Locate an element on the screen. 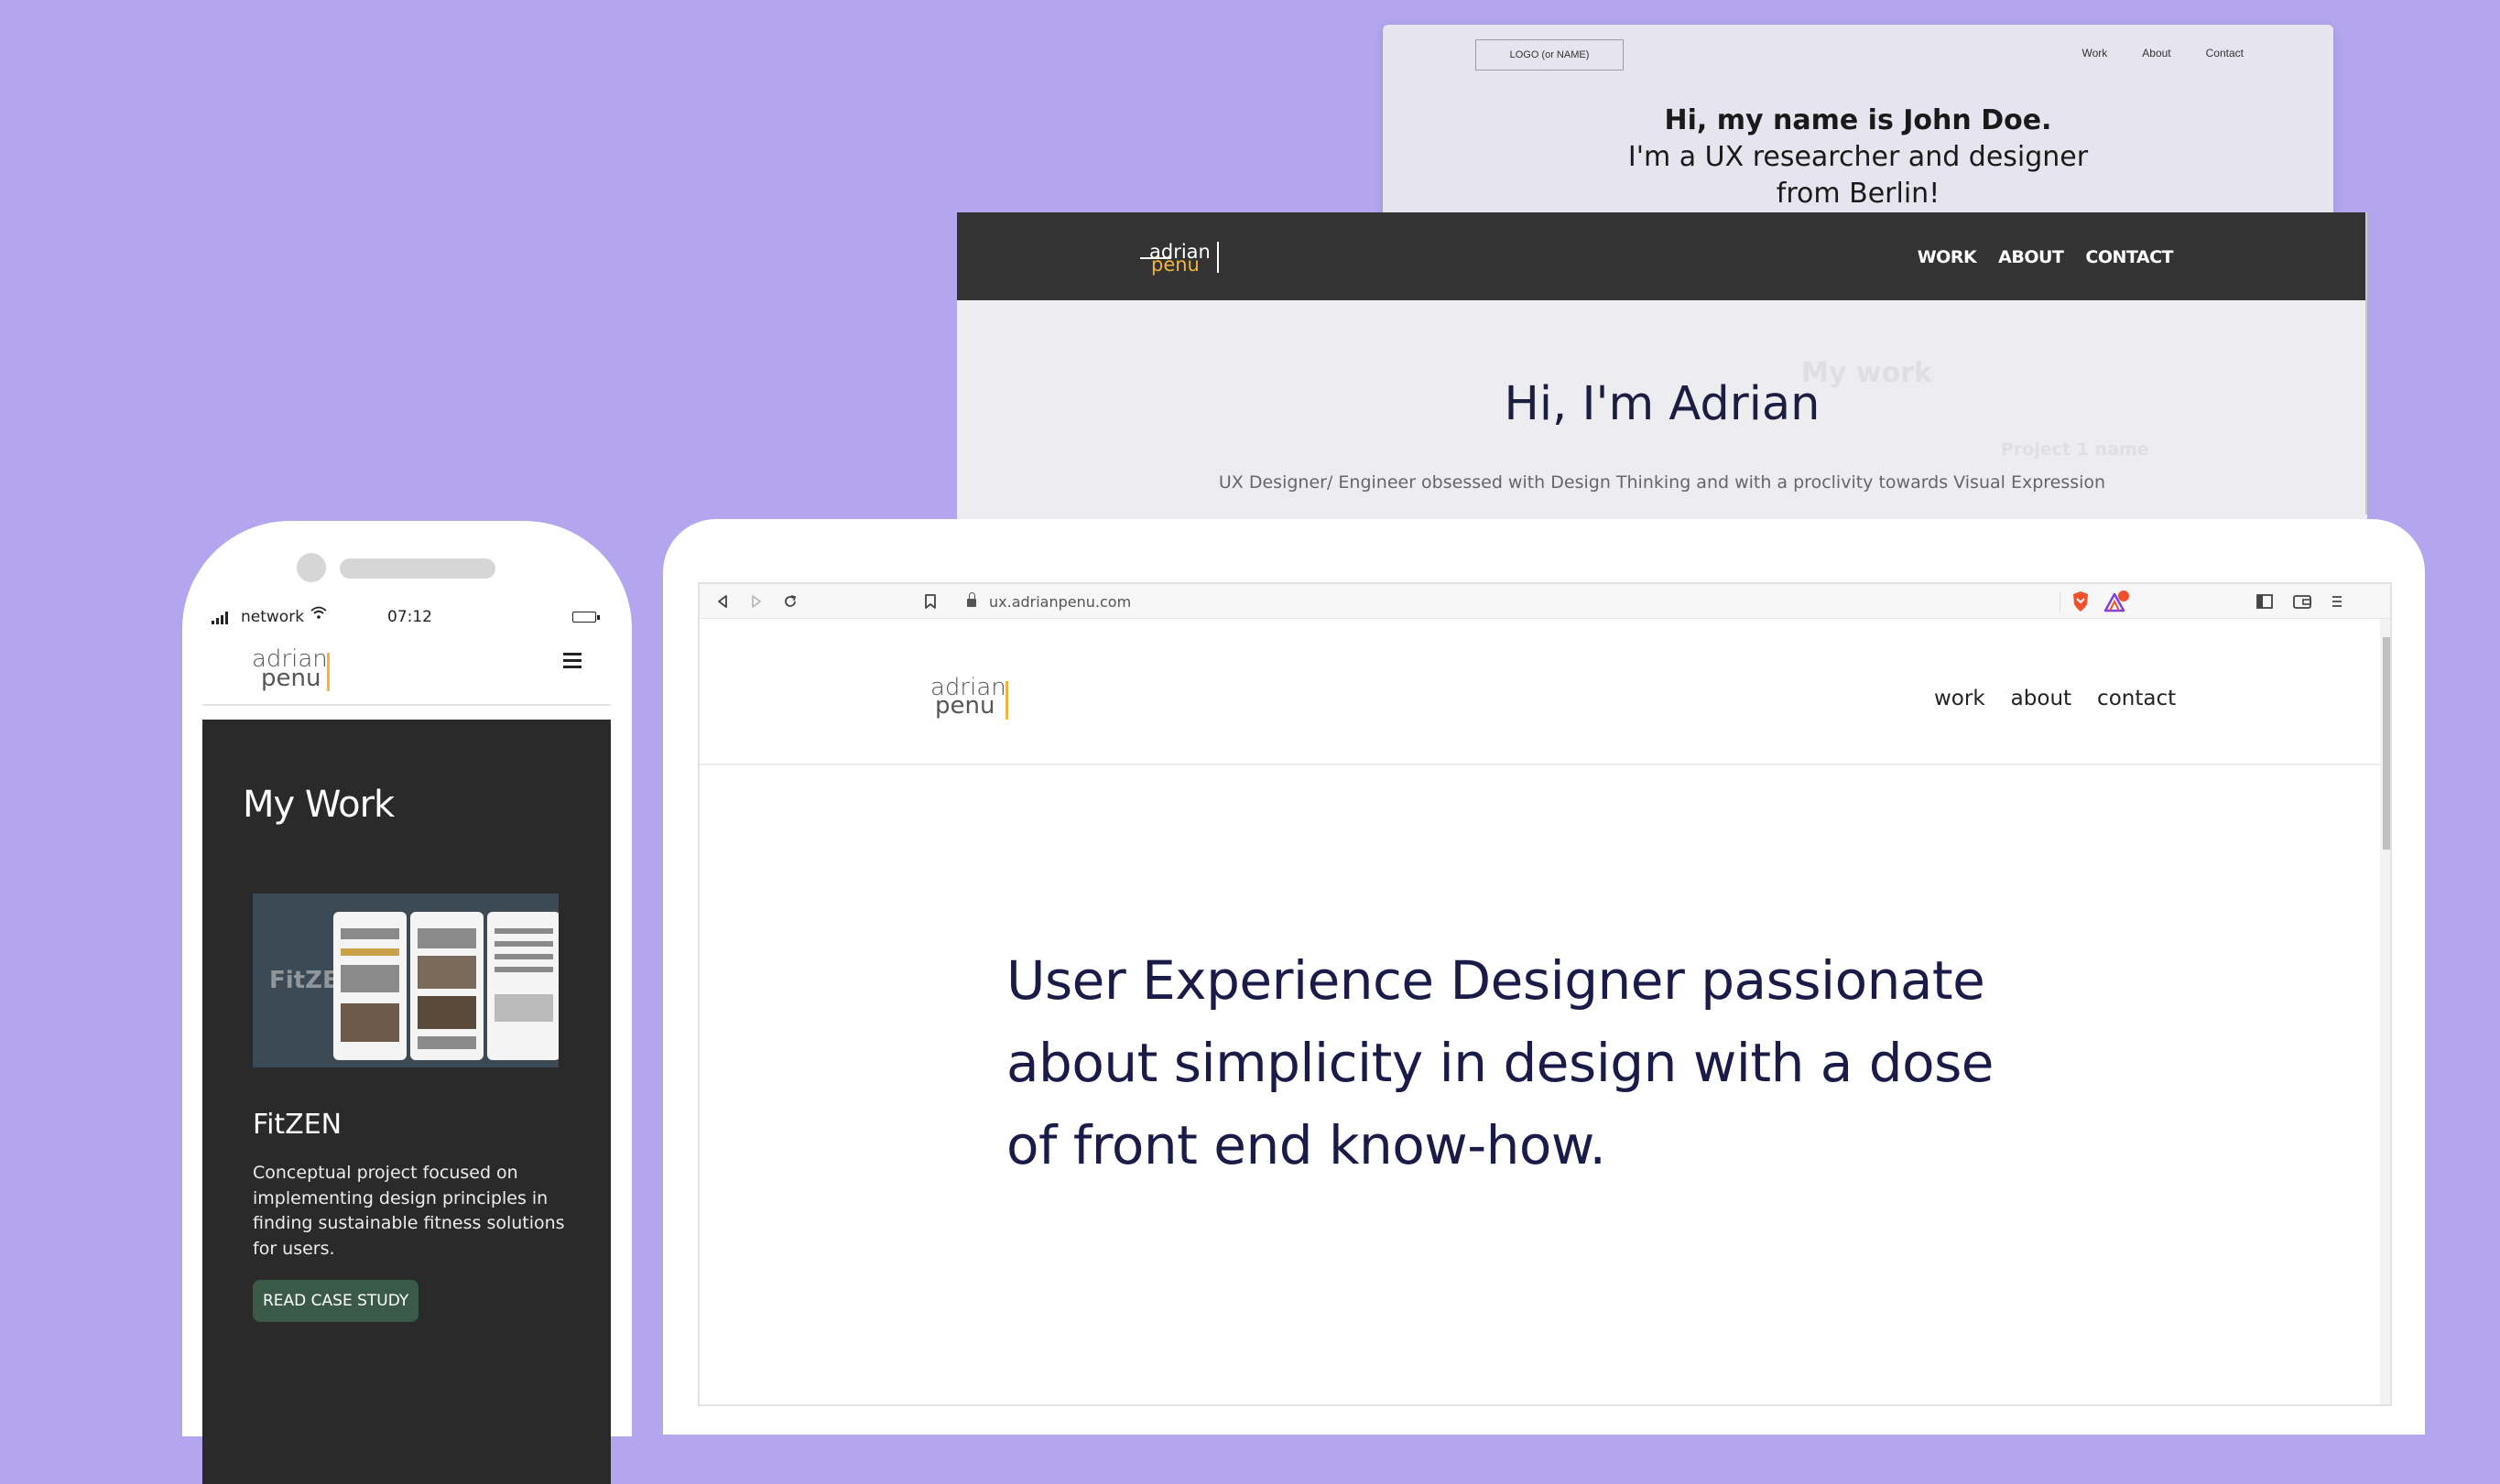 The image size is (2500, 1484). dark-nav: WORK ABOUT CONTACT is located at coordinates (2046, 257).